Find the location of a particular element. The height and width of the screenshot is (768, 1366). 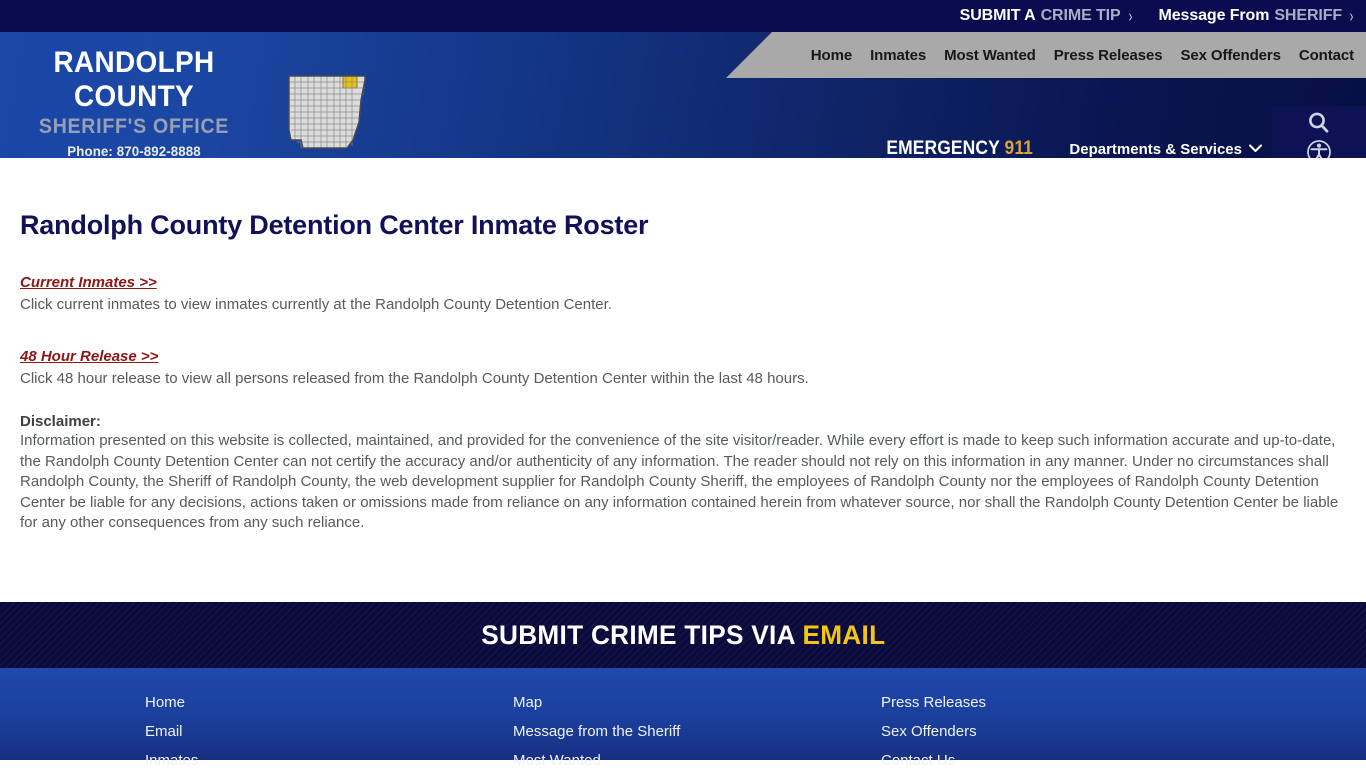

submit-crime-tip-dim: CRIME TIP is located at coordinates (1080, 15).